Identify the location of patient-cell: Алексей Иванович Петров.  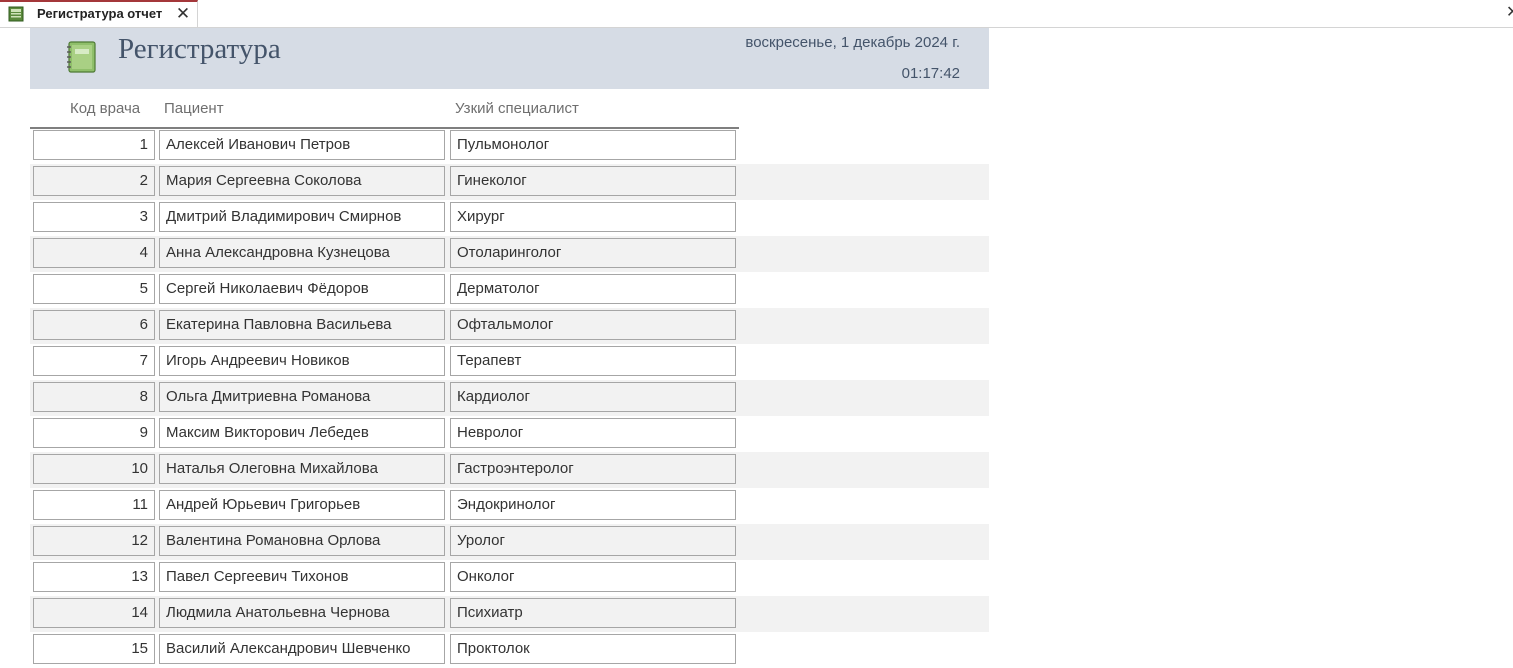
(302, 145).